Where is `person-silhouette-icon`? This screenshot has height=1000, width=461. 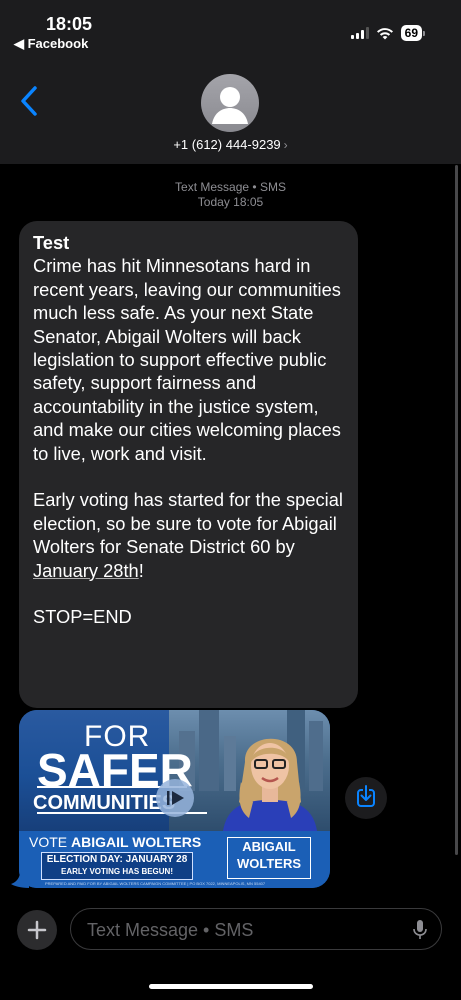
person-silhouette-icon is located at coordinates (230, 105).